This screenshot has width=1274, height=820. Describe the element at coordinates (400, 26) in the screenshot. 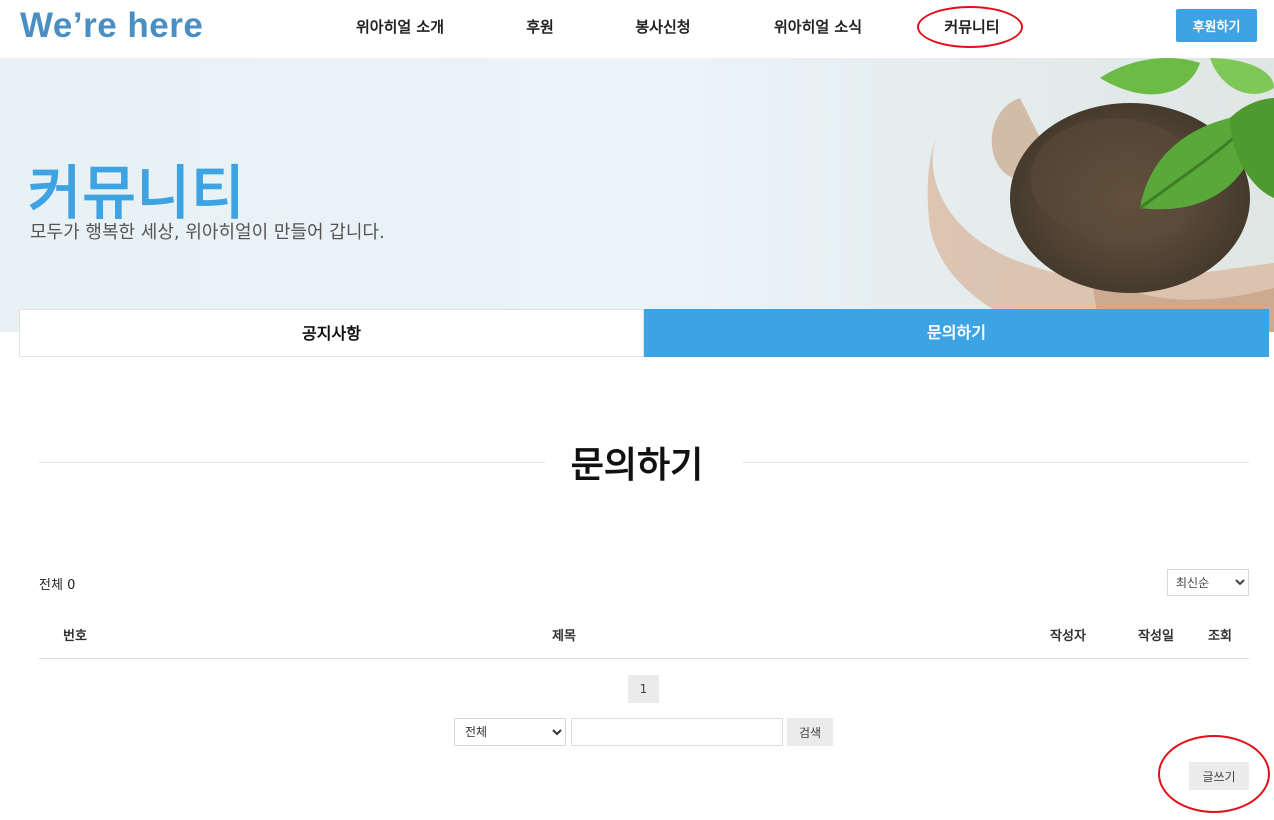

I see `nav-item-about: 위아히얼 소개` at that location.